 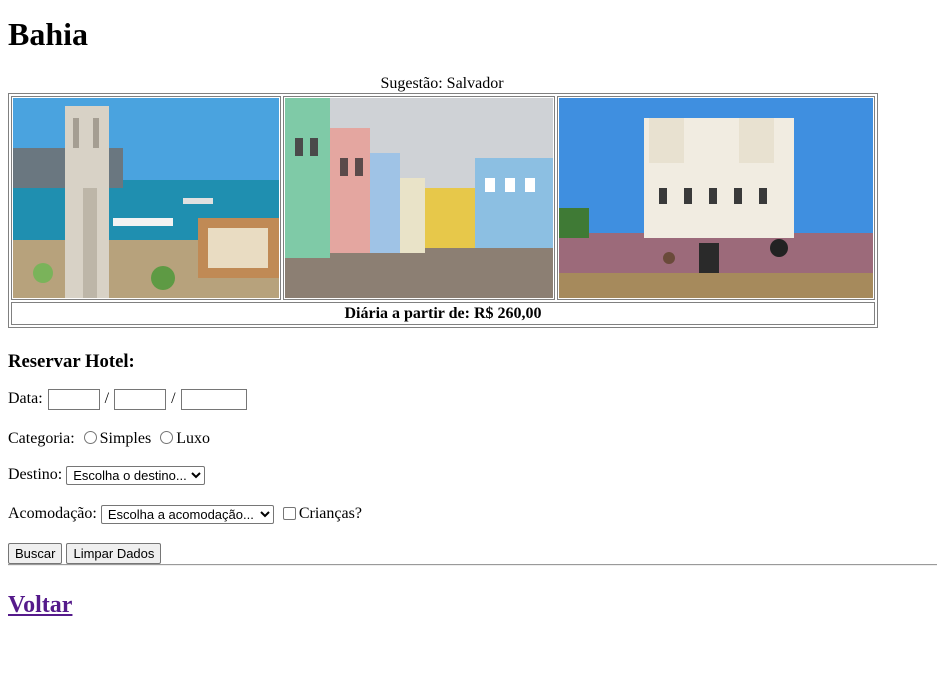 I want to click on date-year-input, so click(x=213, y=399).